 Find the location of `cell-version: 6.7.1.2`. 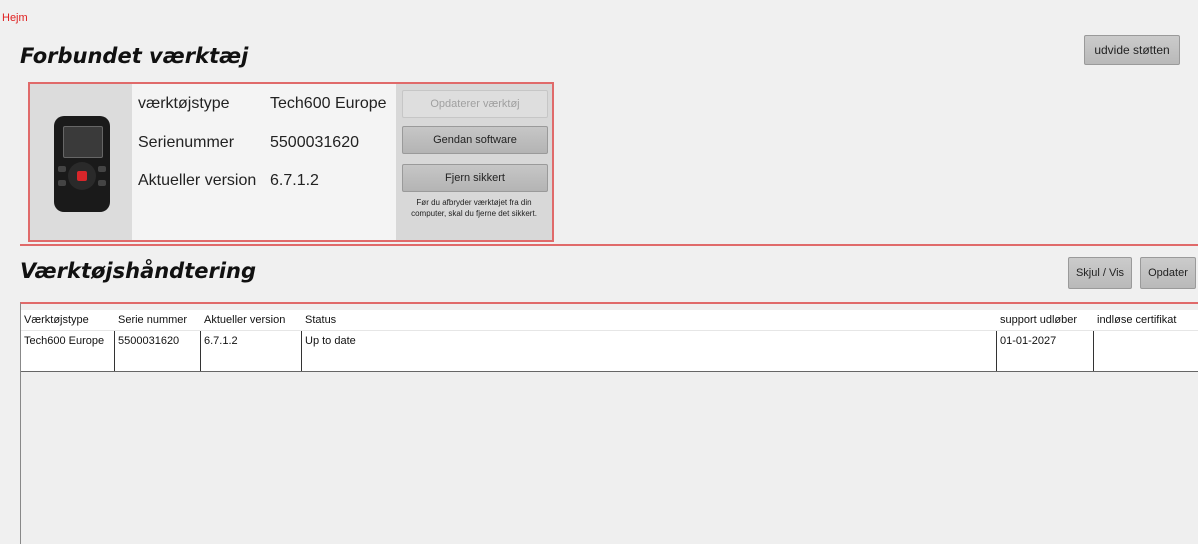

cell-version: 6.7.1.2 is located at coordinates (251, 351).